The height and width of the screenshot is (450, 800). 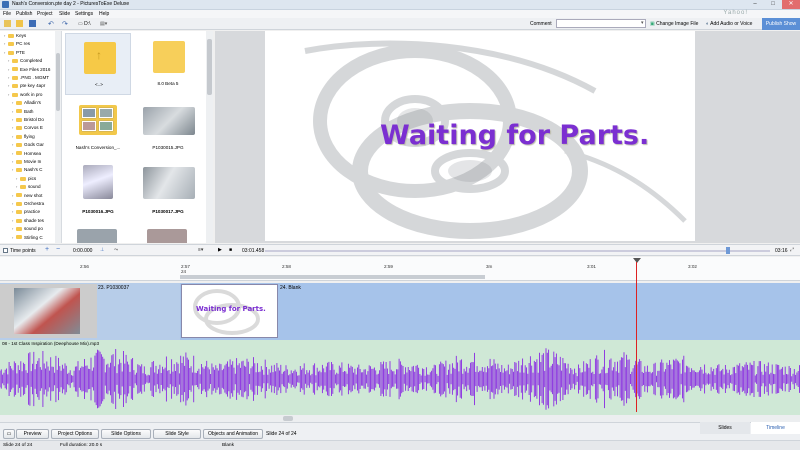 I want to click on preview-caption: Waiting for Parts., so click(x=514, y=135).